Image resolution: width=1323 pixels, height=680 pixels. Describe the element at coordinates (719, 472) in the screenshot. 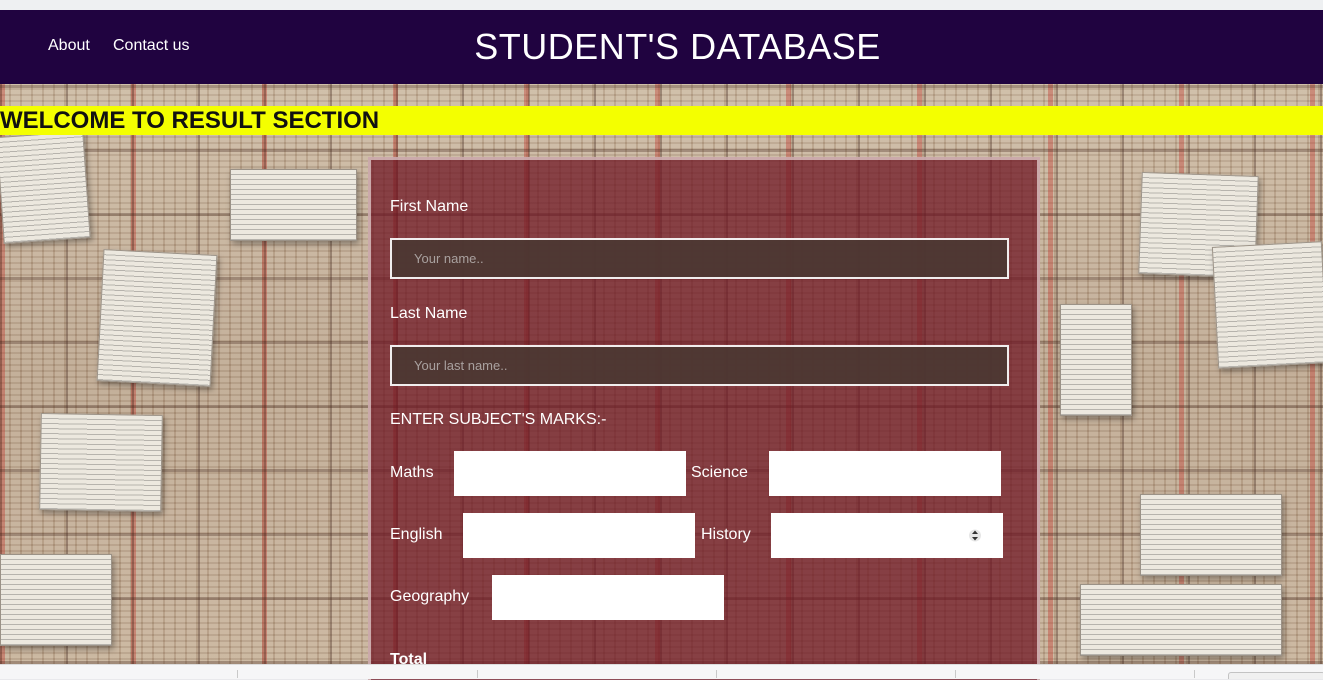

I see `science-label: Science` at that location.